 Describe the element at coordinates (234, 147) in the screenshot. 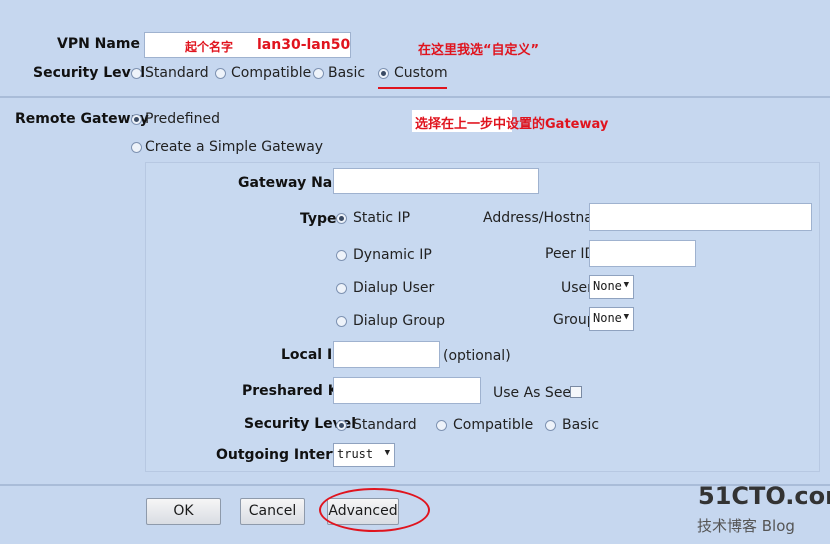

I see `gateway-create-label: Create a Simple Gateway` at that location.